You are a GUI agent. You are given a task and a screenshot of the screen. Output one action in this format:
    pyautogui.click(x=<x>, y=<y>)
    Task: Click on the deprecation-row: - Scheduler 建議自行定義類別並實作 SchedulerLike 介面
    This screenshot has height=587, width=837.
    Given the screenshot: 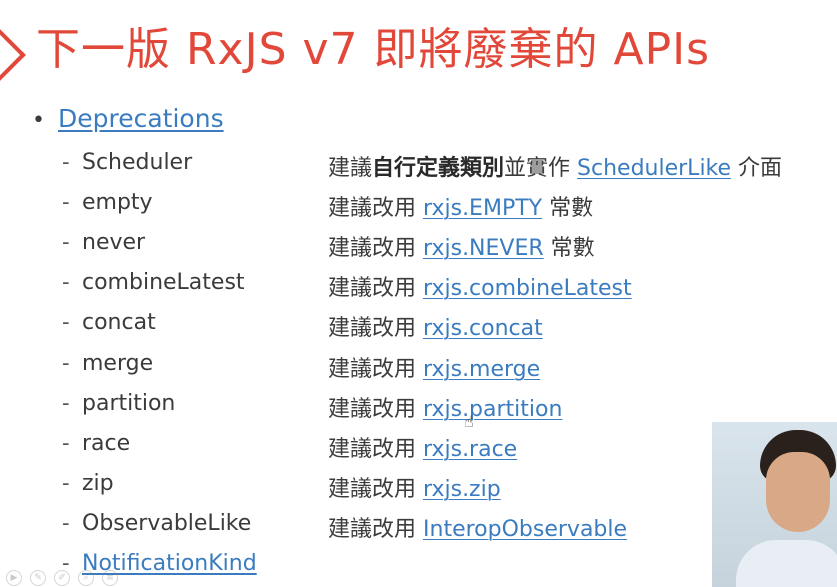 What is the action you would take?
    pyautogui.click(x=418, y=168)
    